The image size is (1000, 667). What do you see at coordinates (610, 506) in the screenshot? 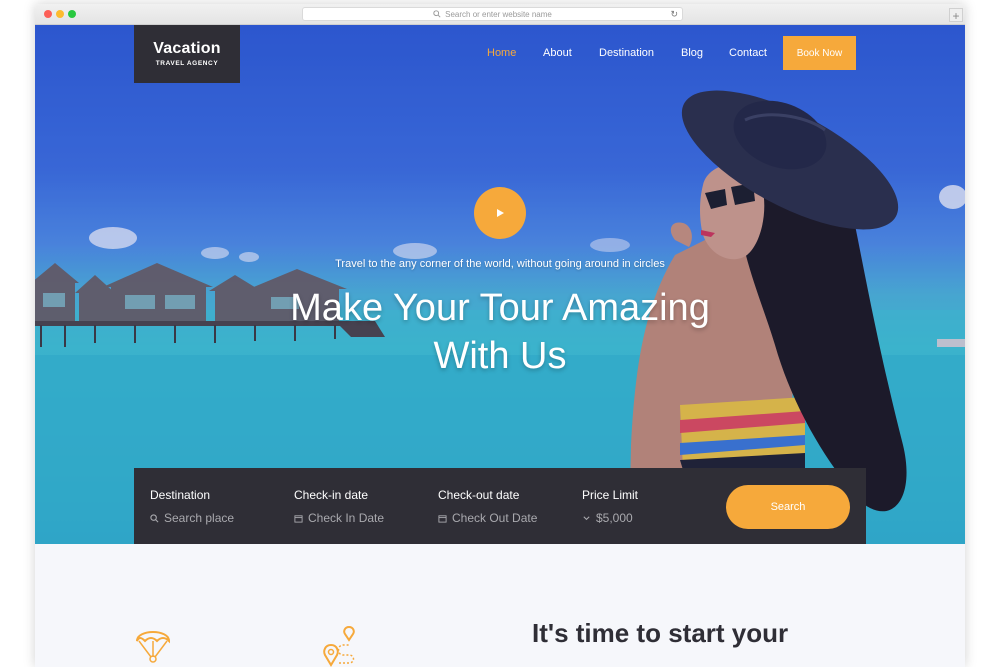
I see `price-limit-field: Price Limit $5,000` at bounding box center [610, 506].